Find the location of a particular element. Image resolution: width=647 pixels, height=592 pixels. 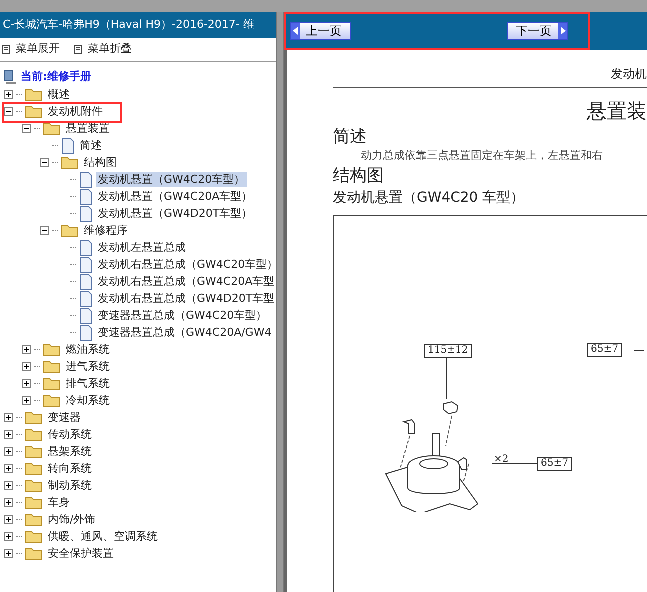

window-title: C-长城汽车-哈弗H9（Haval H9）-2016-2017- 维 is located at coordinates (138, 25).